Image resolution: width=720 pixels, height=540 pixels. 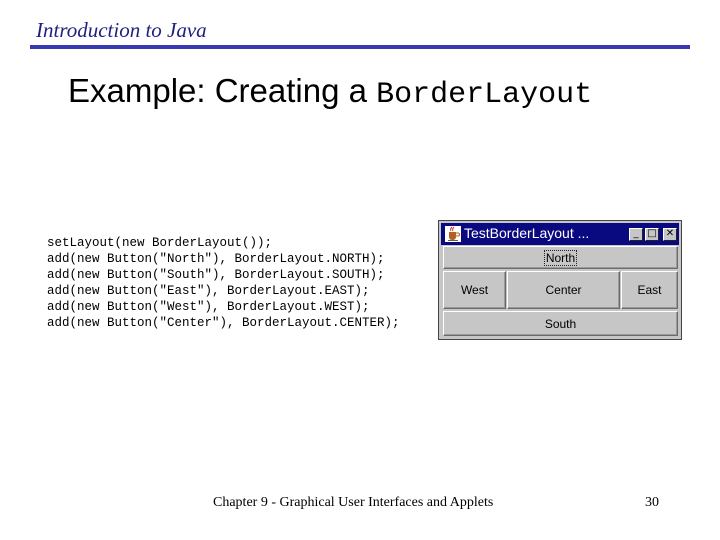 I want to click on west-button: West, so click(x=474, y=290).